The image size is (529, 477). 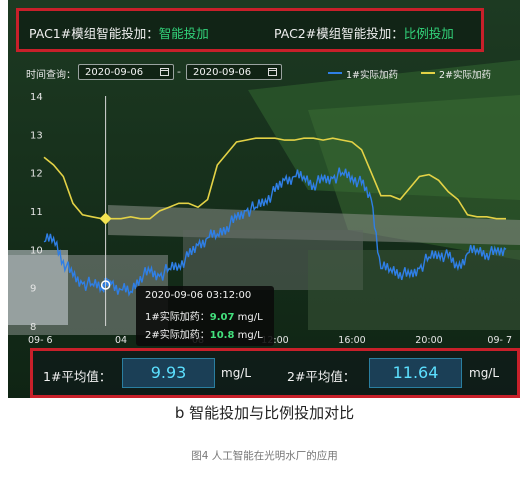 What do you see at coordinates (36, 97) in the screenshot?
I see `y-tick-label: 14` at bounding box center [36, 97].